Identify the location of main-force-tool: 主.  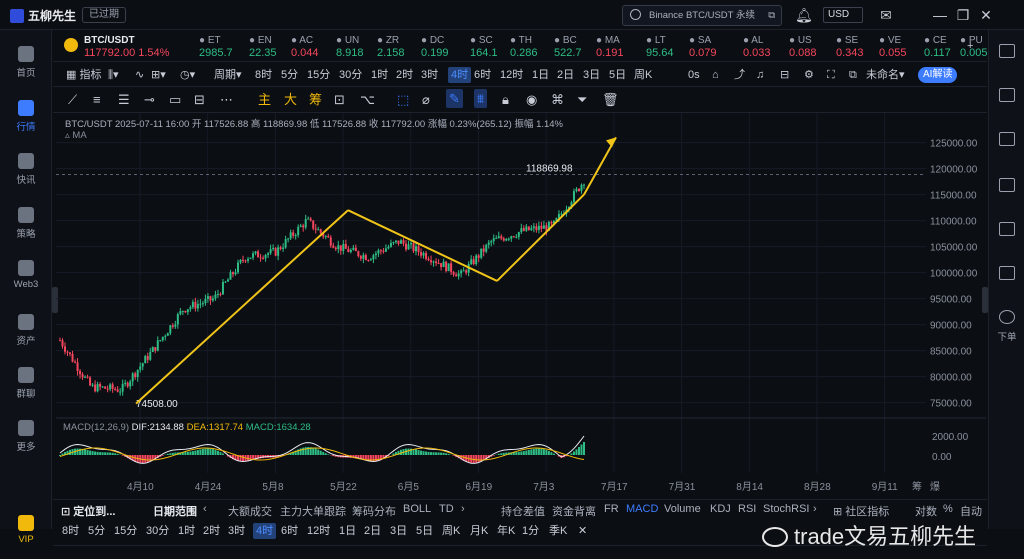
(264, 99).